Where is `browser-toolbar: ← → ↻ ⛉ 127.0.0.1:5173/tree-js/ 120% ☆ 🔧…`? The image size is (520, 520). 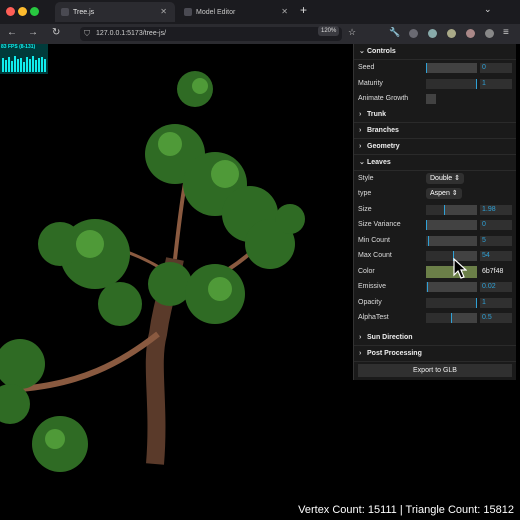
browser-toolbar: ← → ↻ ⛉ 127.0.0.1:5173/tree-js/ 120% ☆ 🔧… is located at coordinates (260, 34).